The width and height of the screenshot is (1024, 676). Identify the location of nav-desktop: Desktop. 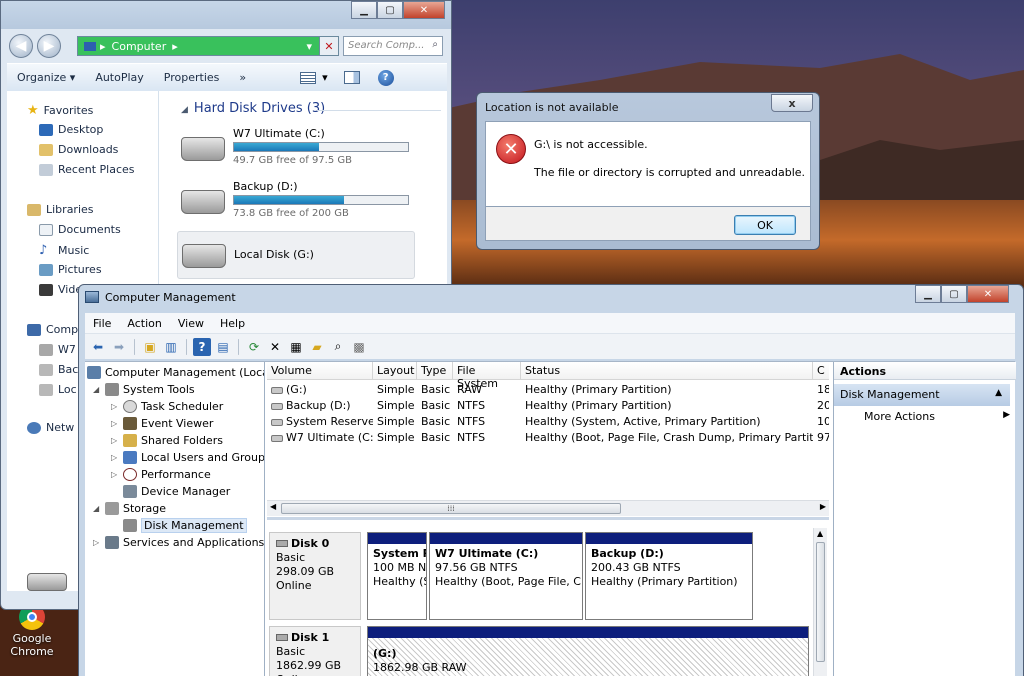
(71, 129).